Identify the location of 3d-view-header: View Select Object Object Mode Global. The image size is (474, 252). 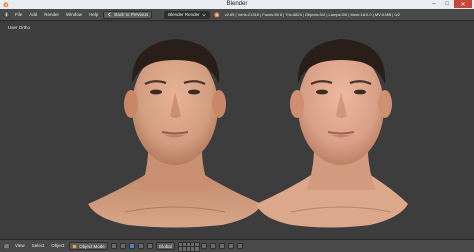
(237, 245).